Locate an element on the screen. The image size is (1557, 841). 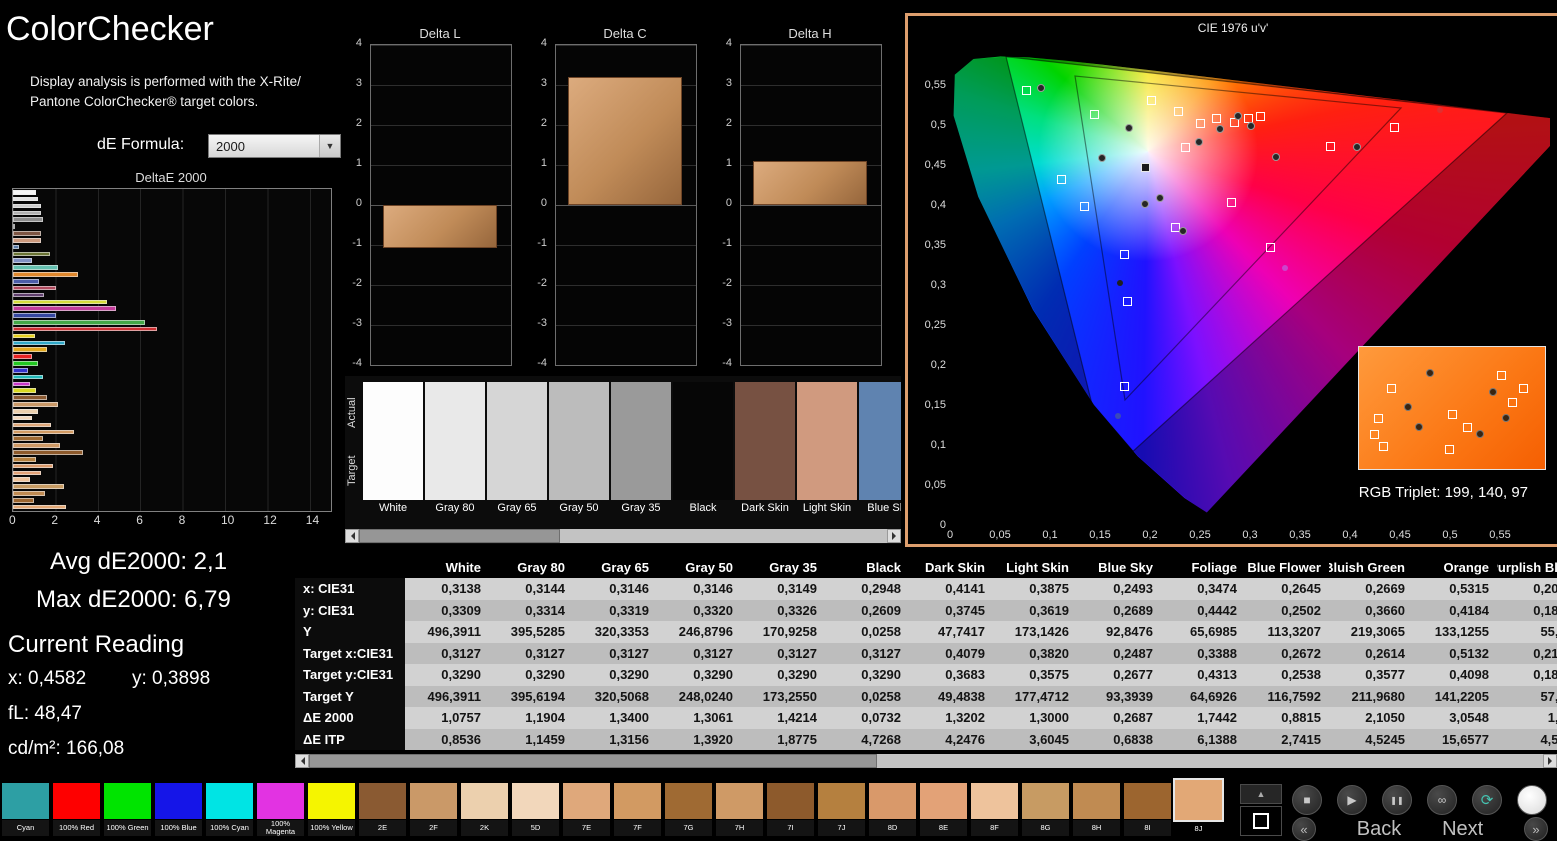
next-button: Next is located at coordinates (1462, 829).